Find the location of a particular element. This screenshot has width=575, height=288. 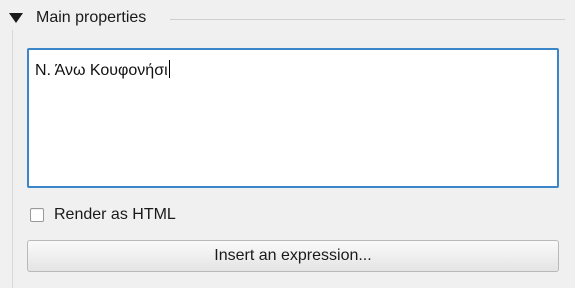

render-as-html-checkbox is located at coordinates (37, 215).